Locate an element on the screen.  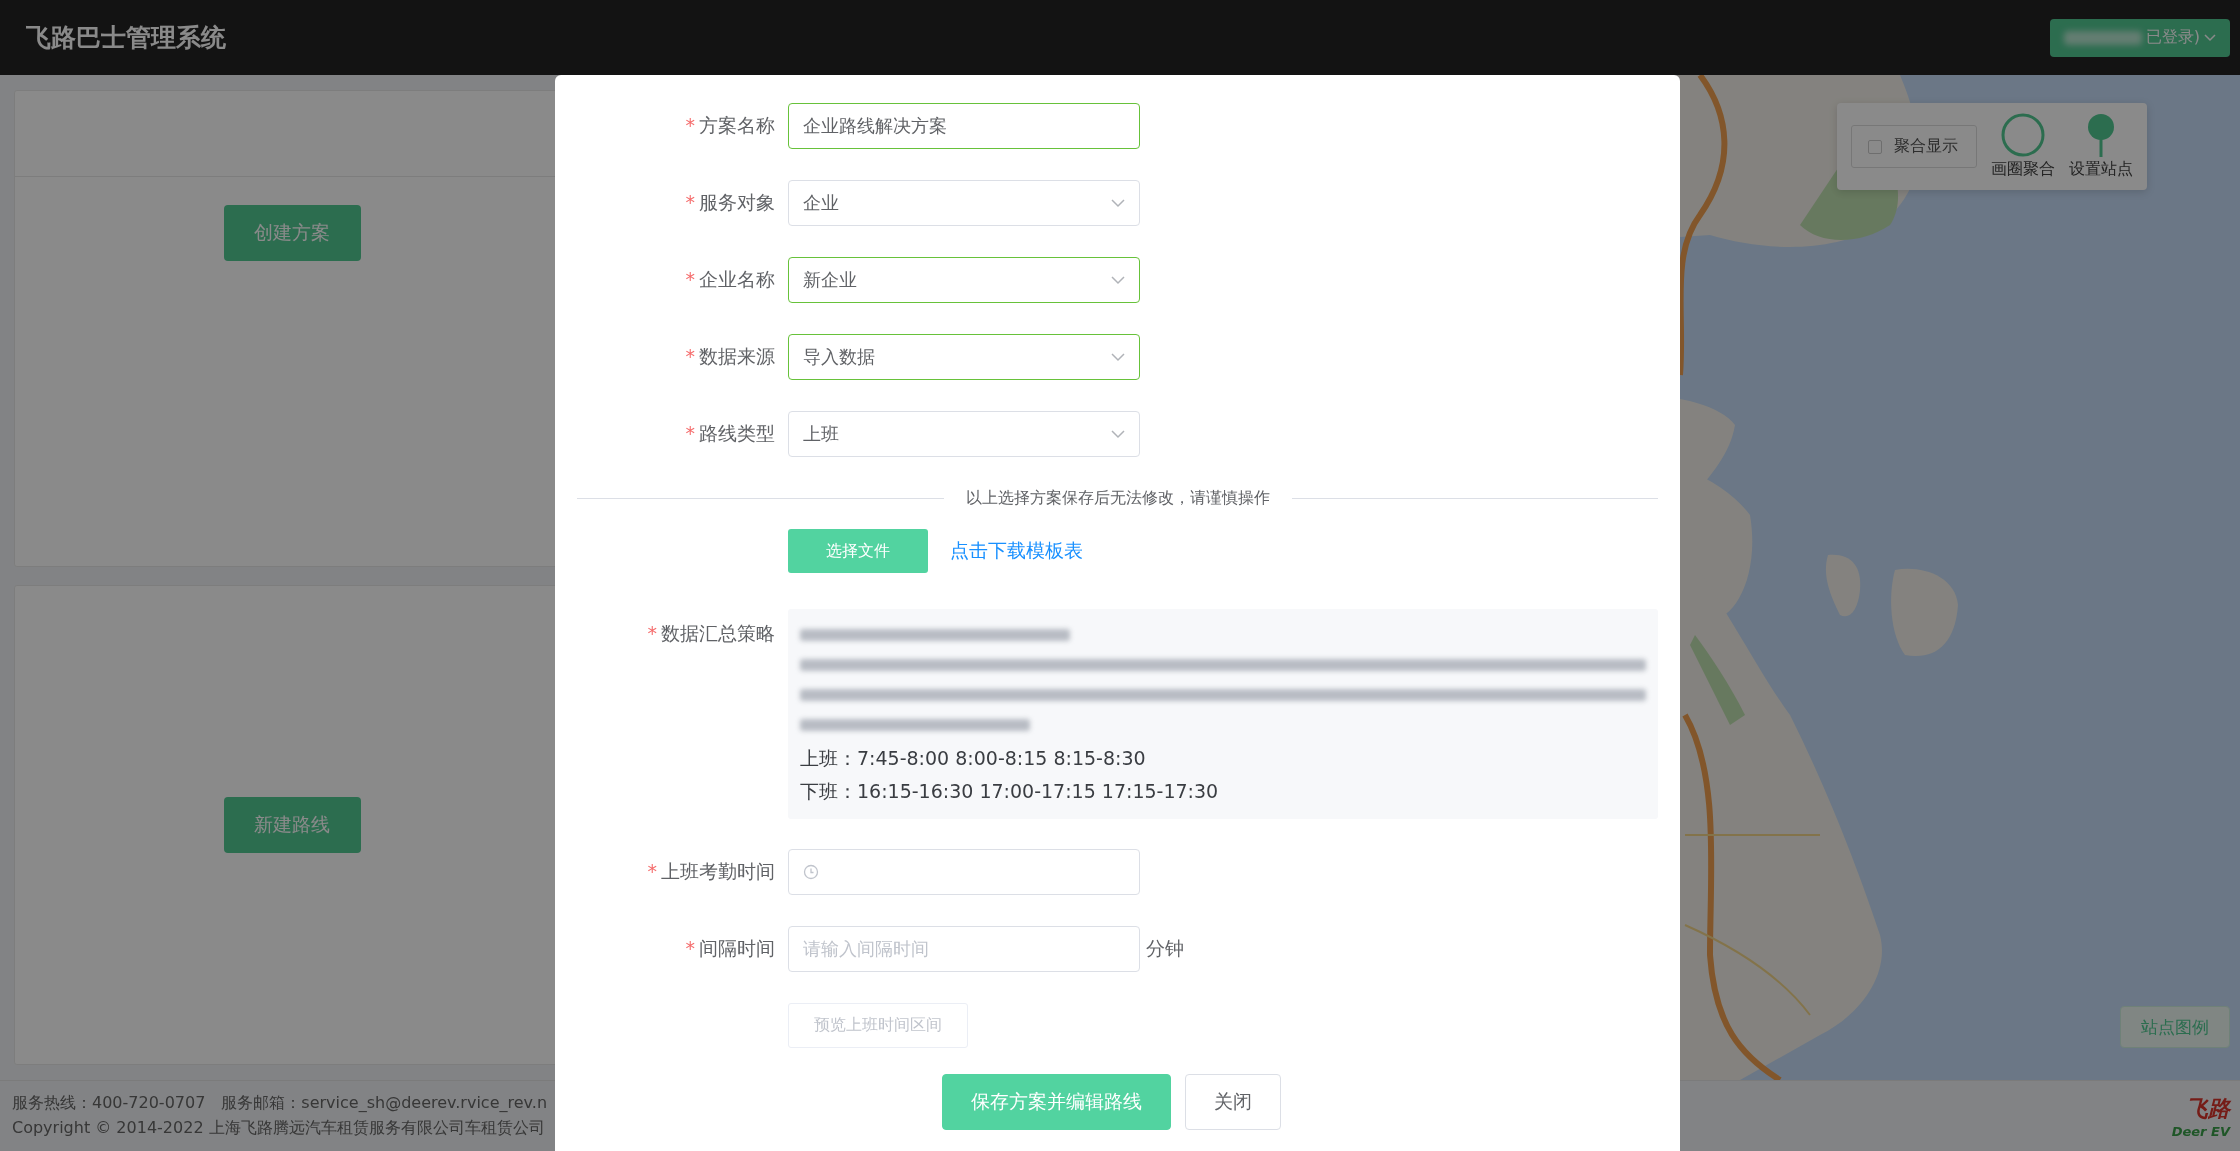
unit-text: 分钟 is located at coordinates (1165, 948).